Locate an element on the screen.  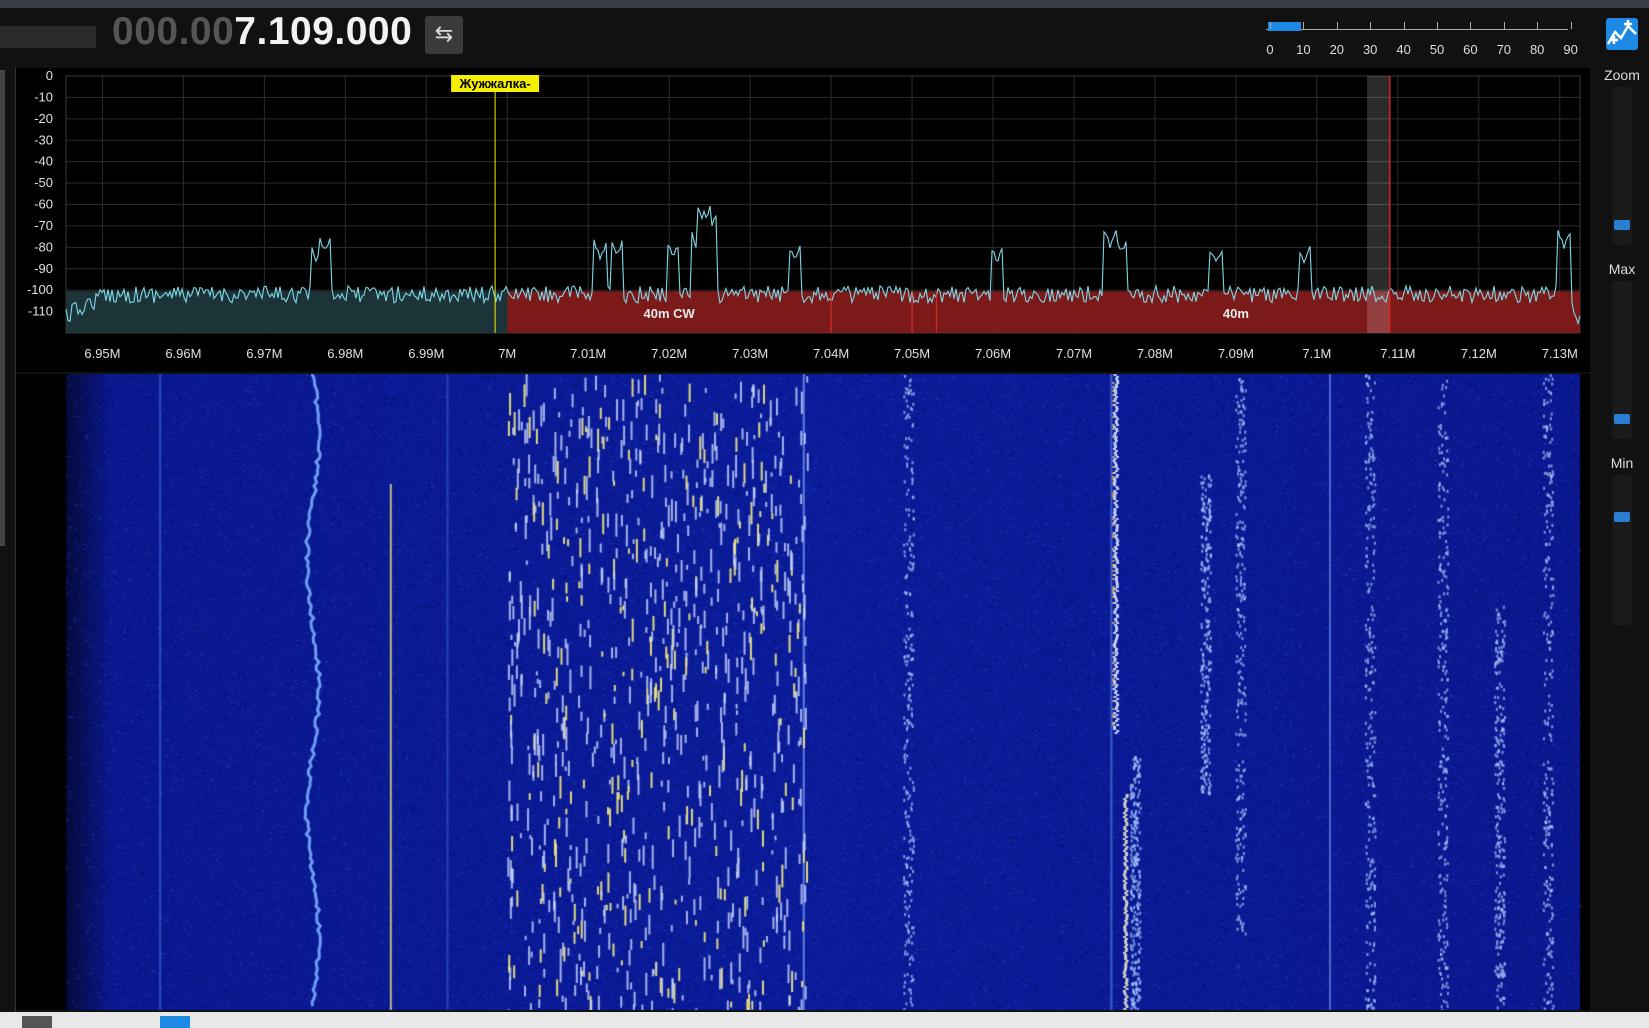
y-tick-label: -90 is located at coordinates (43, 268).